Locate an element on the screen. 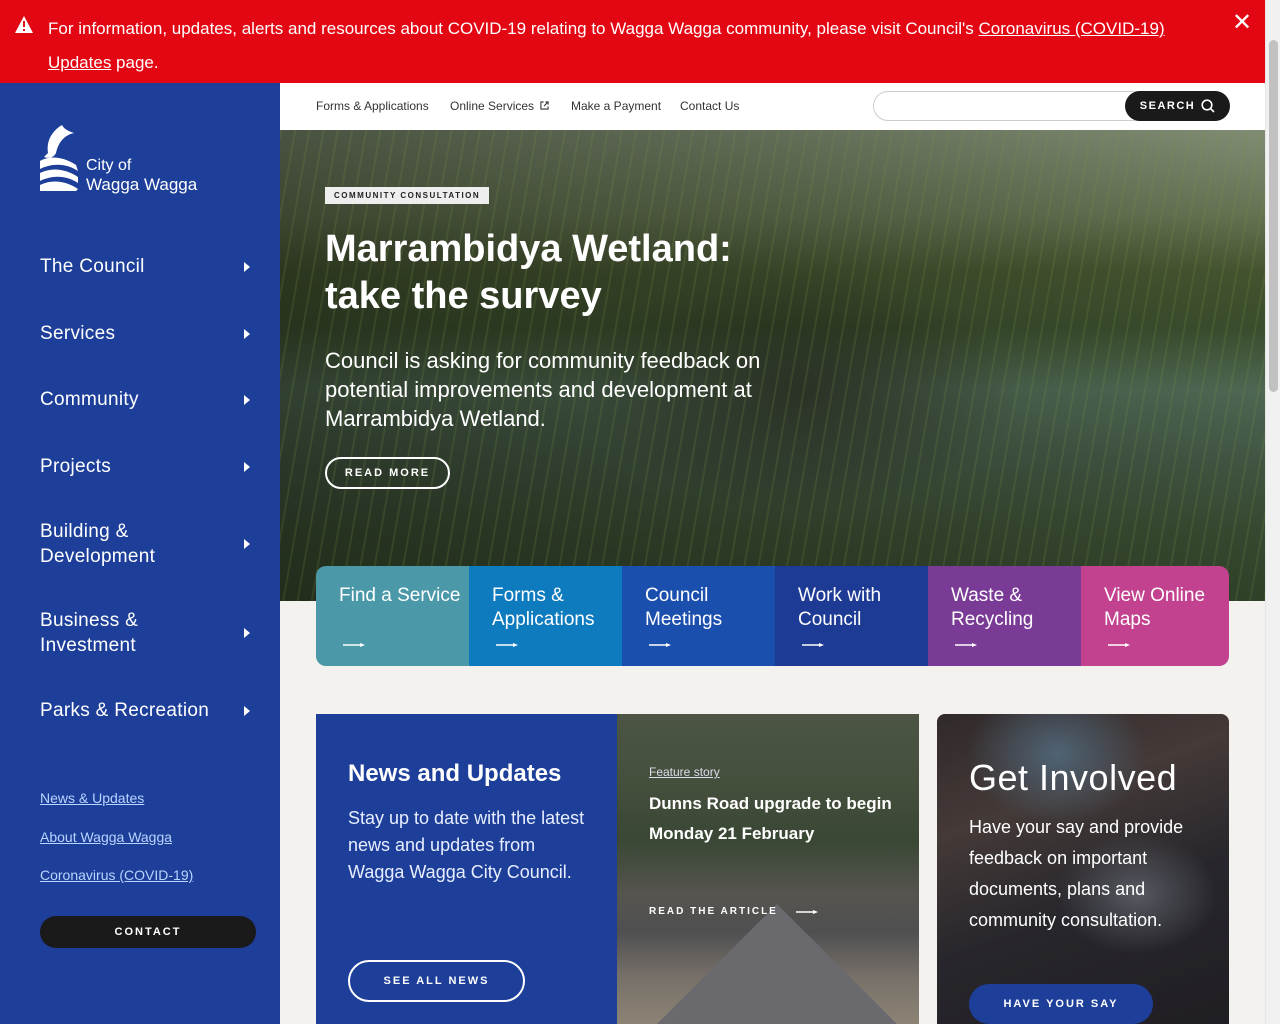 The width and height of the screenshot is (1280, 1024). nav-item-business-investment: Business & Investment is located at coordinates (148, 633).